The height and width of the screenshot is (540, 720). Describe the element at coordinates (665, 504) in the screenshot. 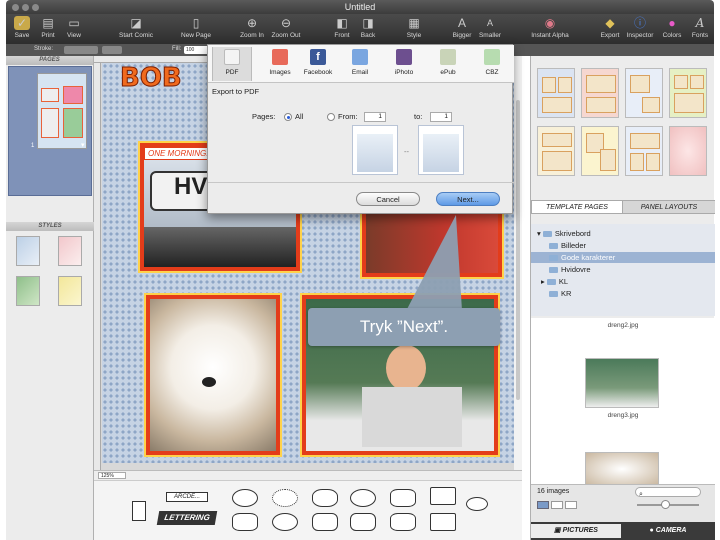

I see `slider-knob` at that location.